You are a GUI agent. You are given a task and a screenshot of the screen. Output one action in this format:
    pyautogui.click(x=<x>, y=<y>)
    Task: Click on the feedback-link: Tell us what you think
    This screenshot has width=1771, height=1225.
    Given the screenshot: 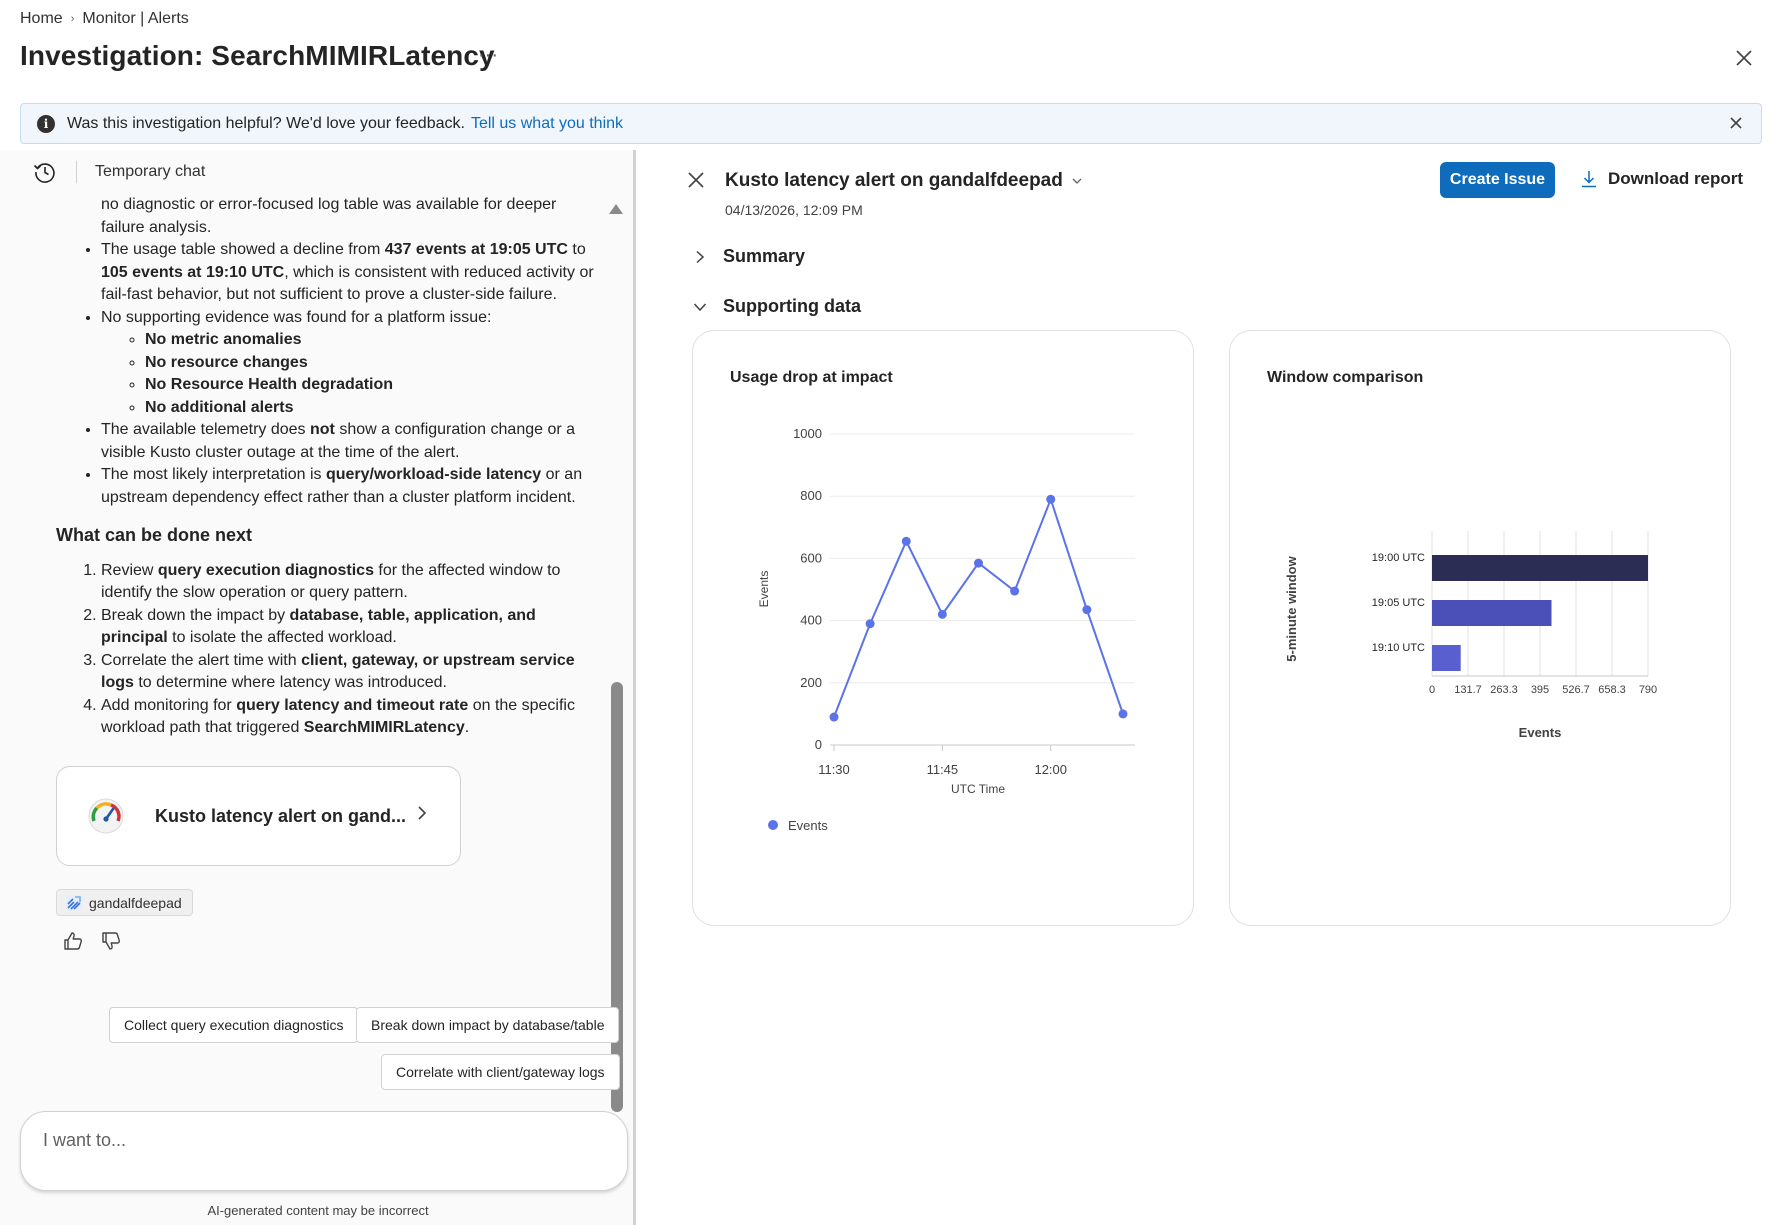 What is the action you would take?
    pyautogui.click(x=547, y=124)
    